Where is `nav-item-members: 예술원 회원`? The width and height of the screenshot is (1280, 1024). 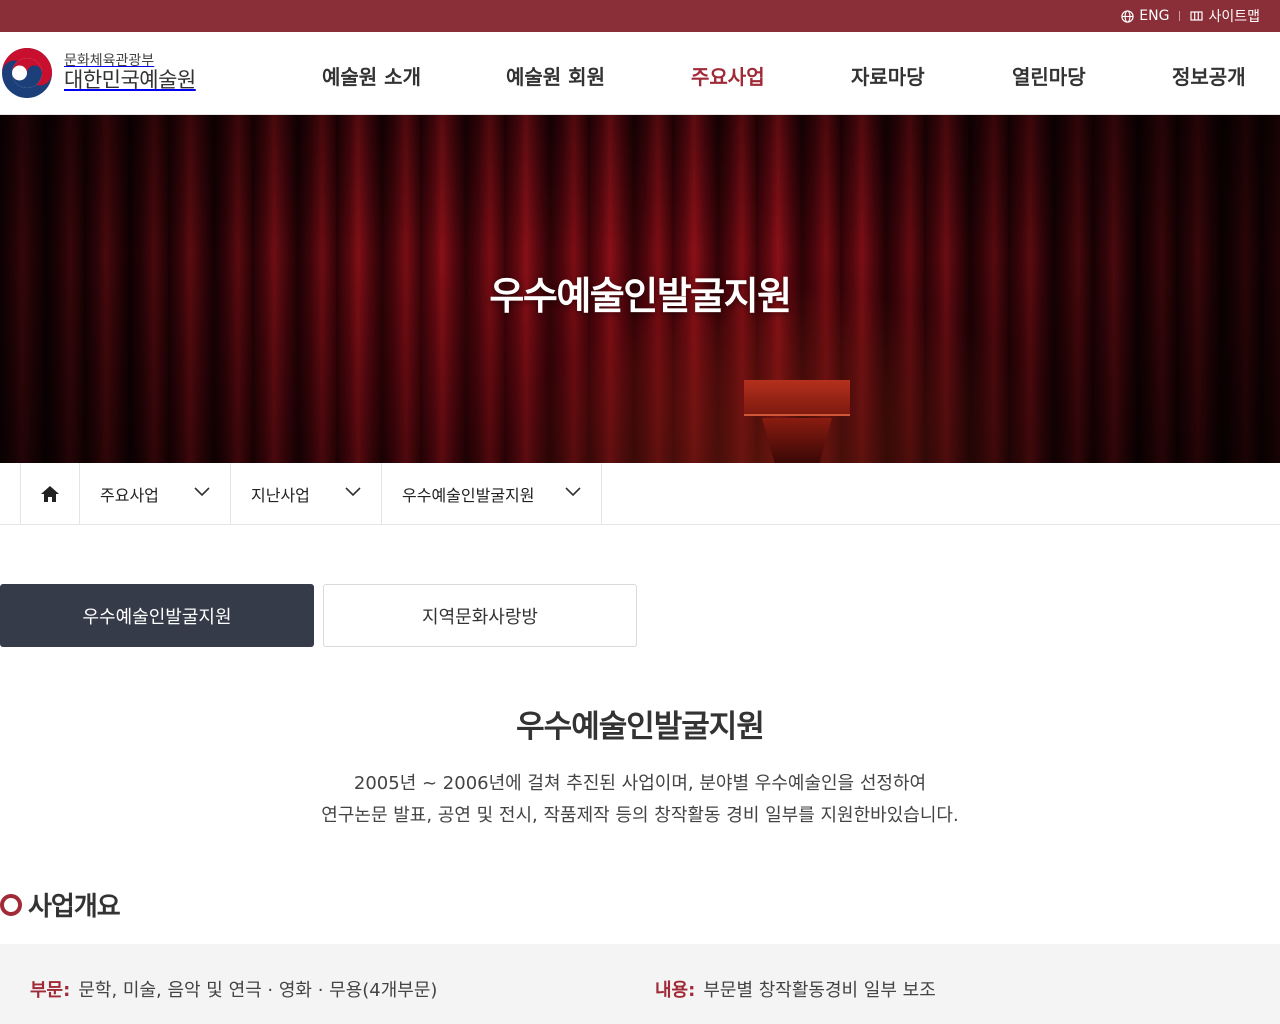 nav-item-members: 예술원 회원 is located at coordinates (555, 75).